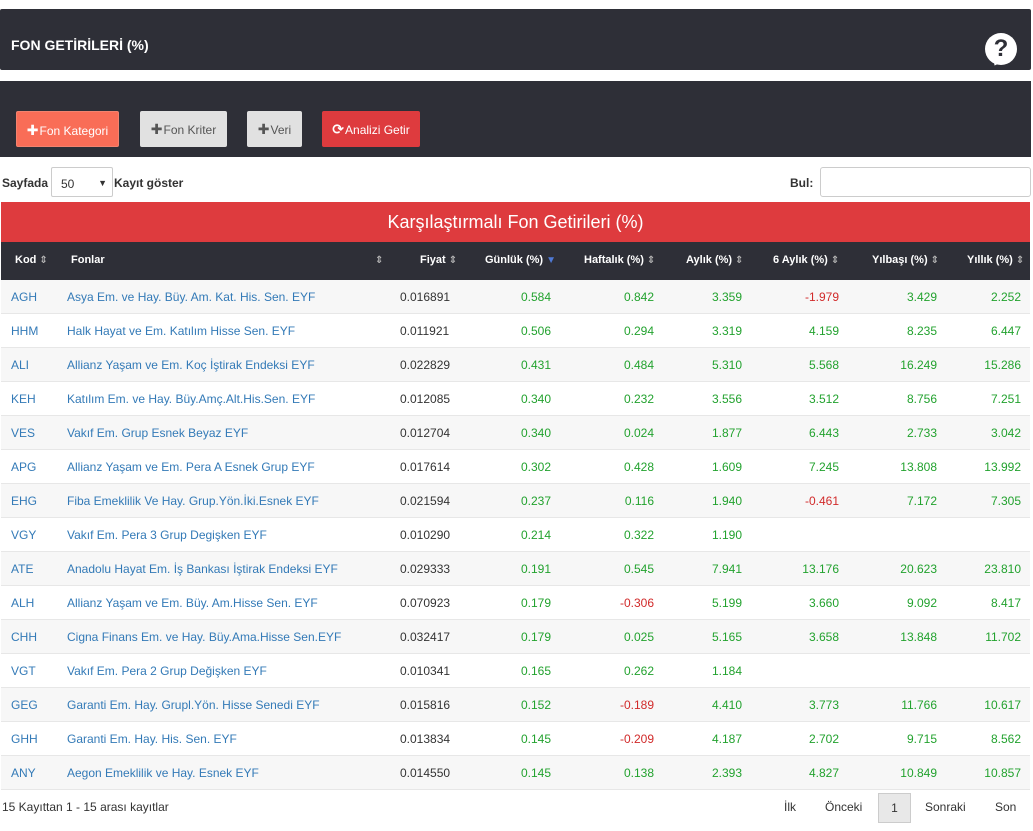 This screenshot has width=1033, height=831. Describe the element at coordinates (167, 671) in the screenshot. I see `cell-fon-name: Vakıf Em. Pera 2 Grup Değişken EYF` at that location.